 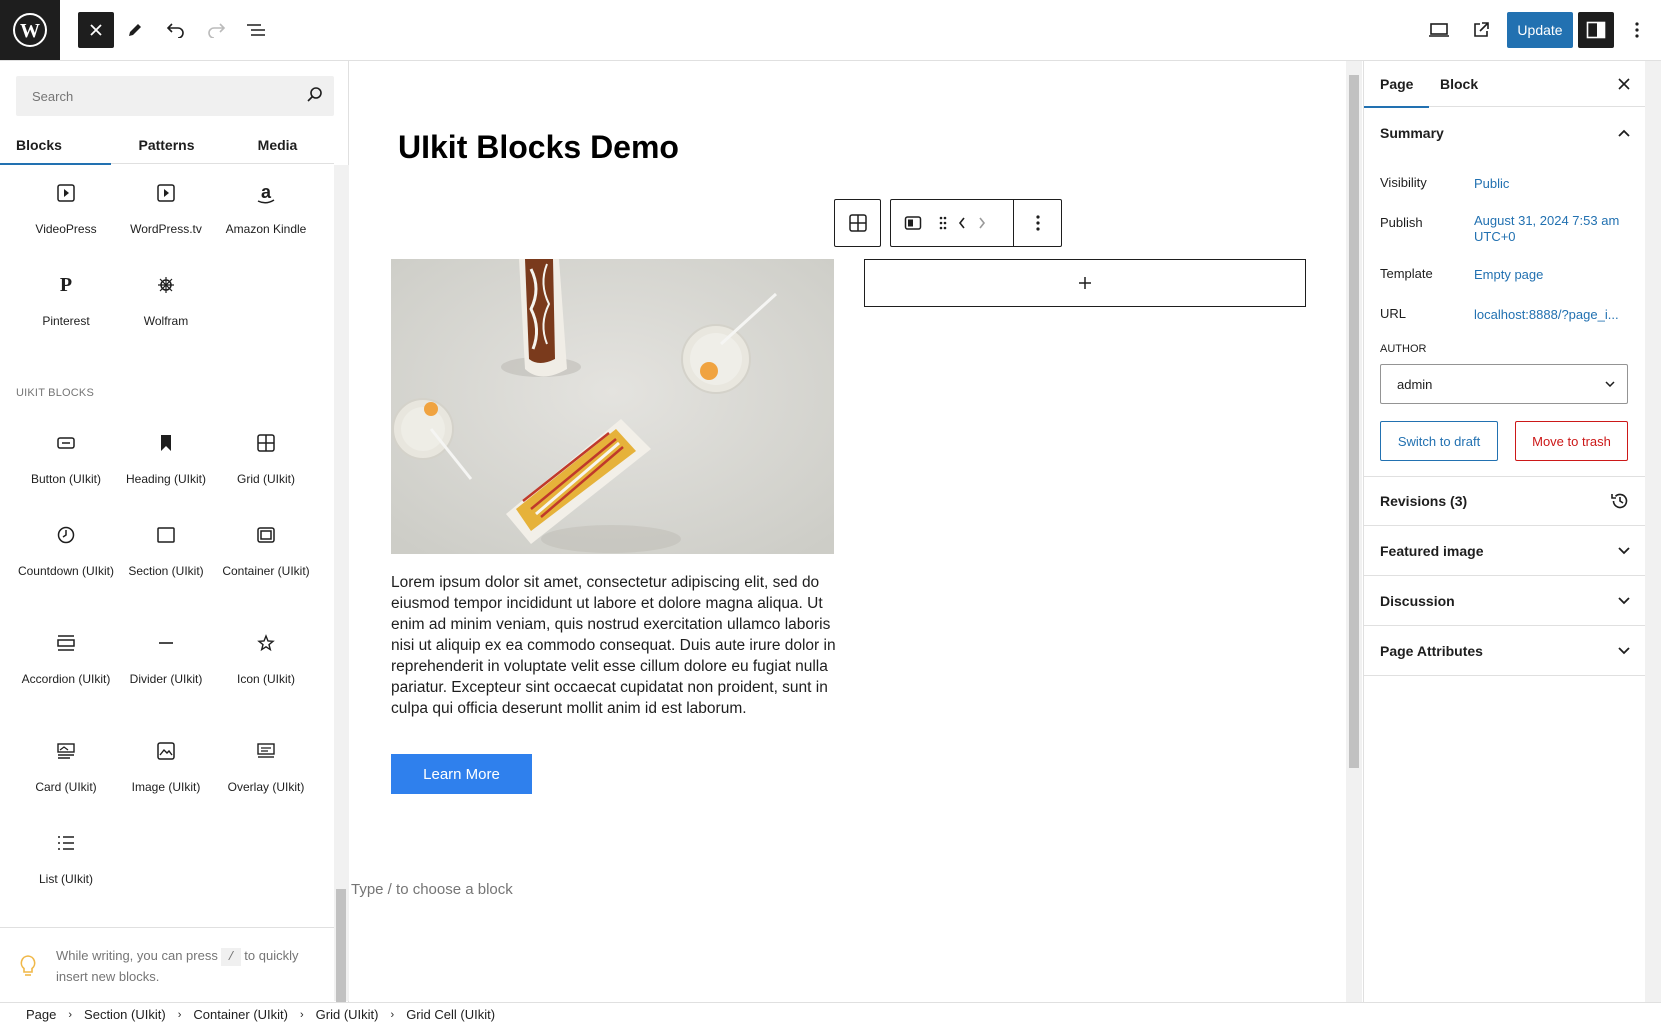 I want to click on list-view-icon, so click(x=256, y=30).